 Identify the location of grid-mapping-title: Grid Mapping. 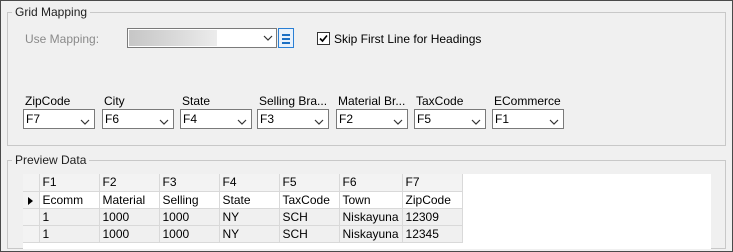
(51, 12).